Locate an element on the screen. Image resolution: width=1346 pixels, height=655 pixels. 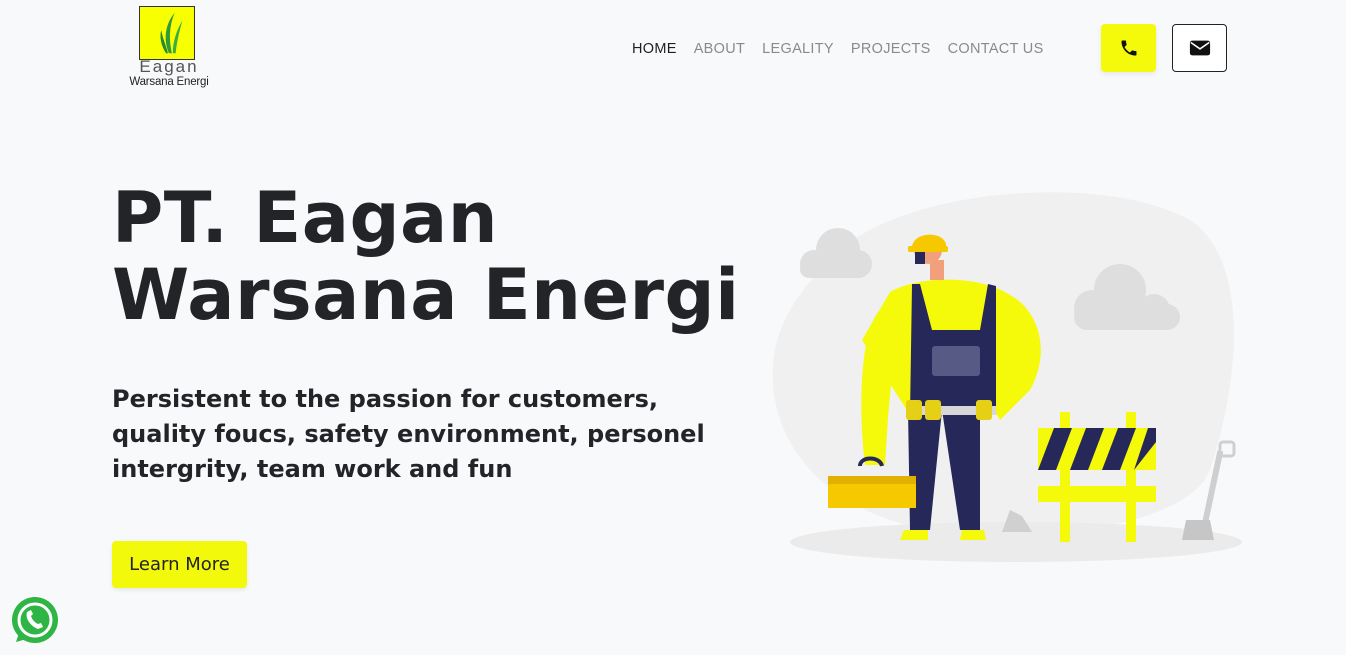
phone-icon is located at coordinates (1128, 48).